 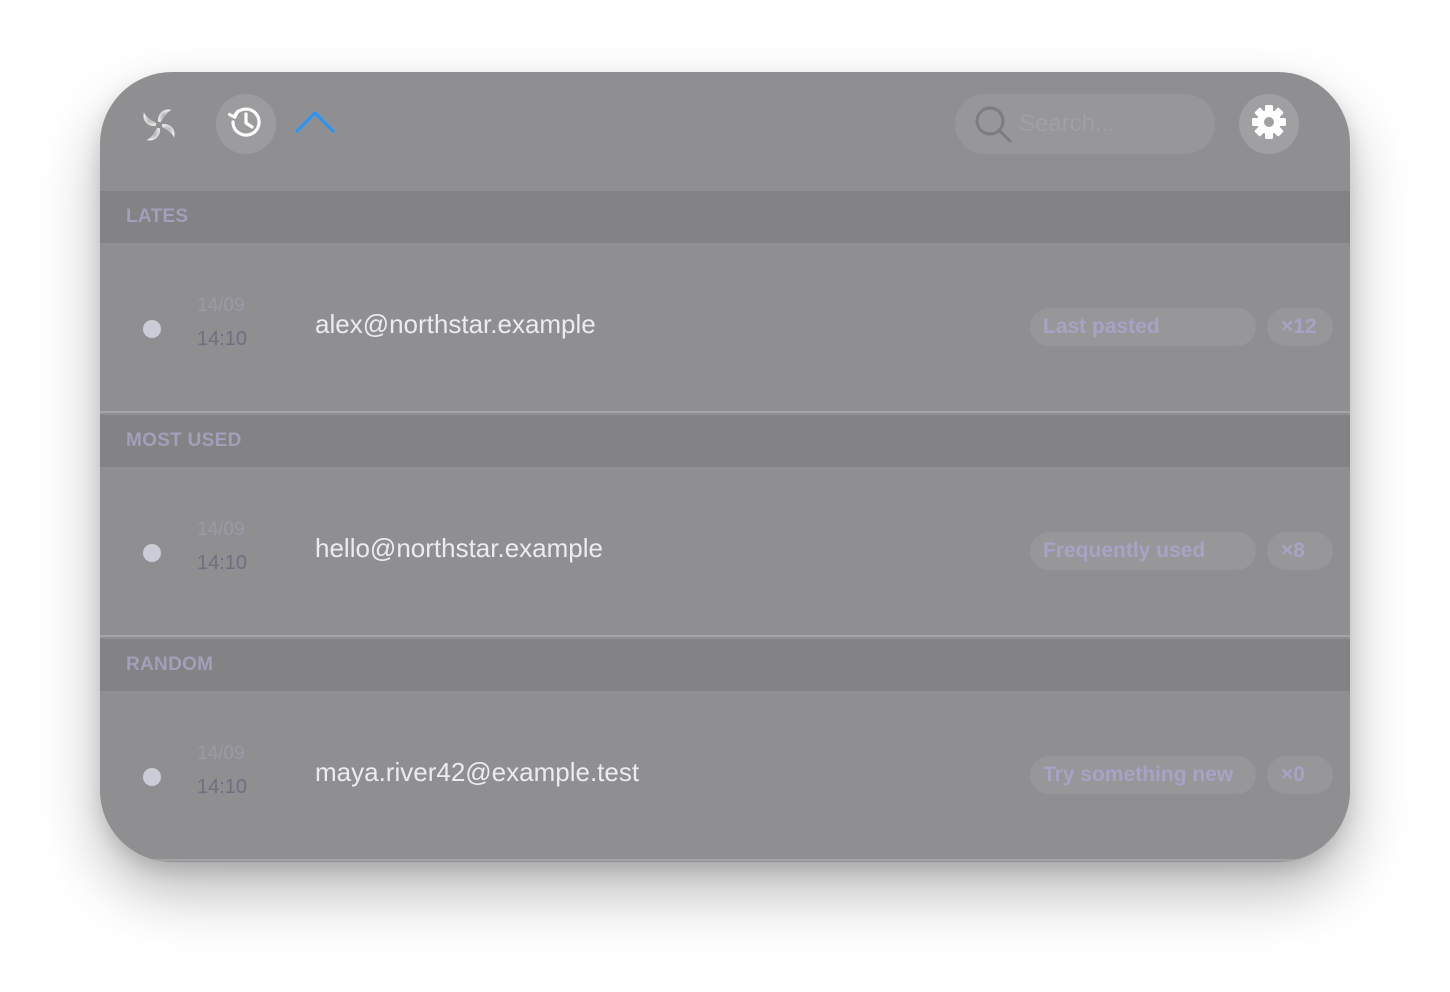 I want to click on item-count-badge: ×12, so click(x=1300, y=327).